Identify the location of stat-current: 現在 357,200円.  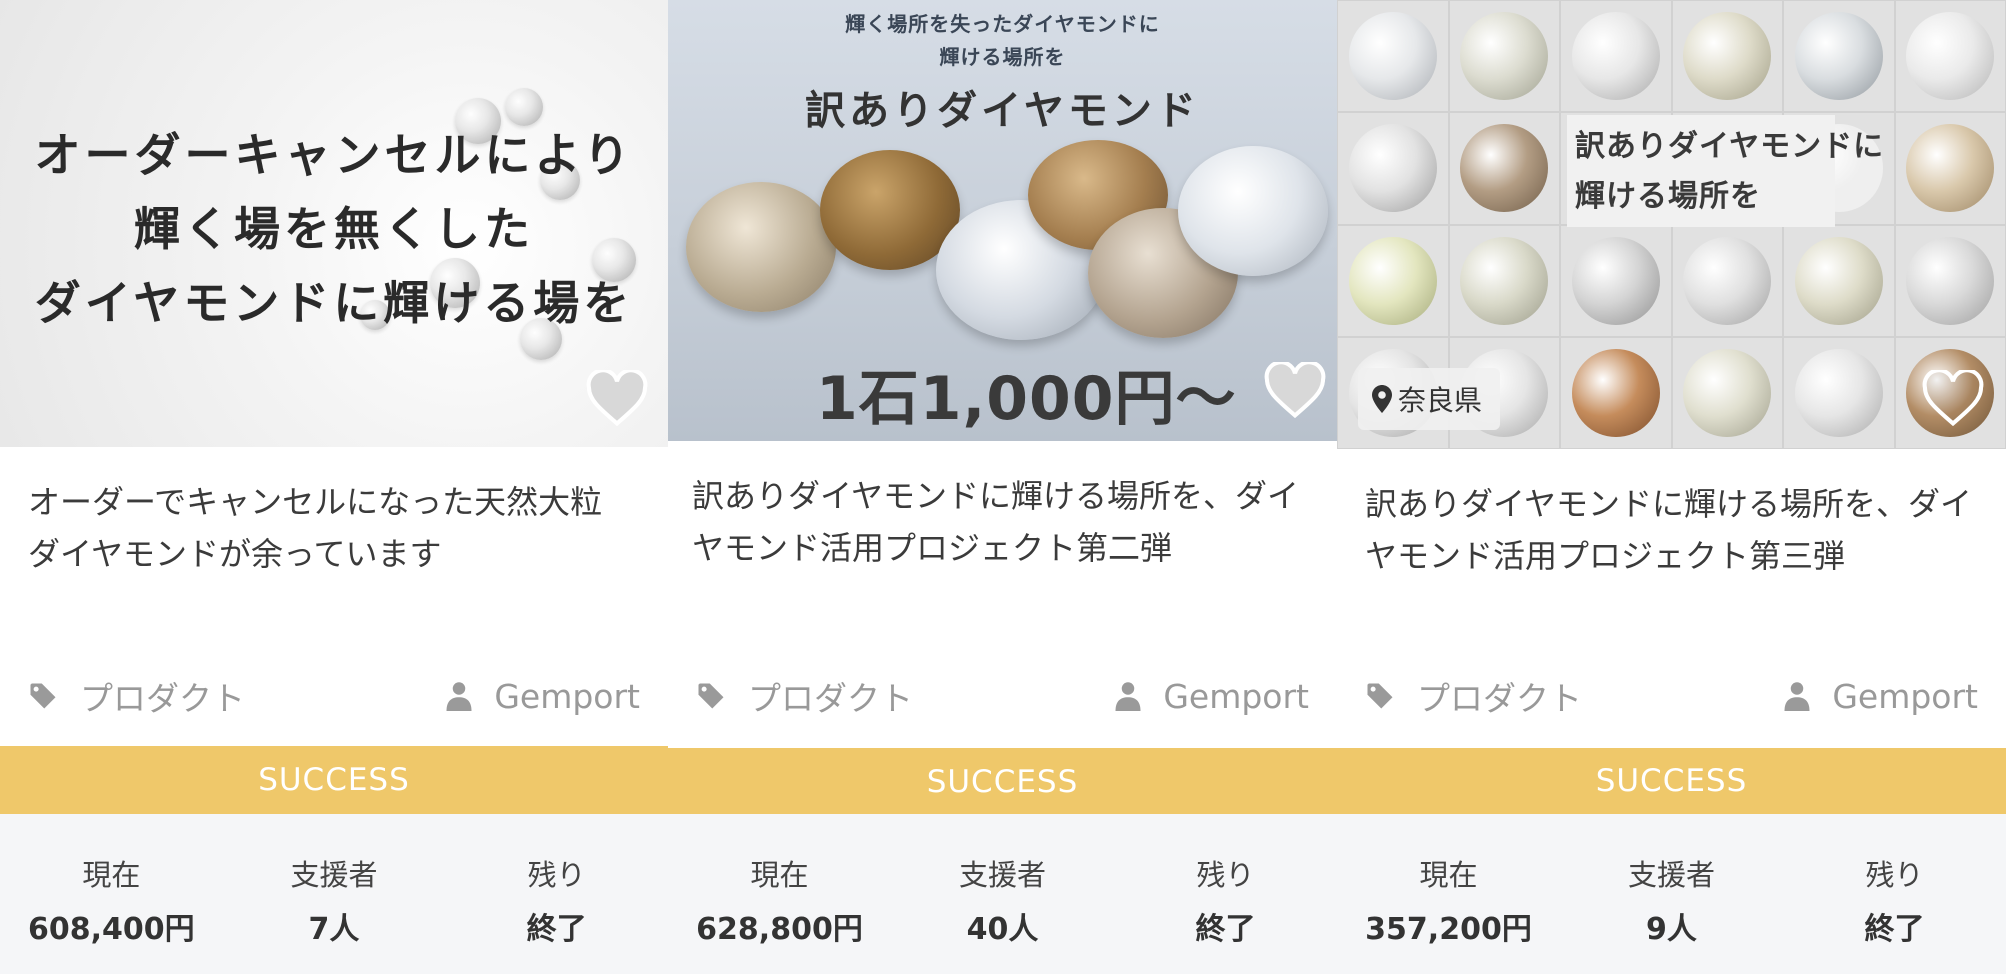
(1448, 913).